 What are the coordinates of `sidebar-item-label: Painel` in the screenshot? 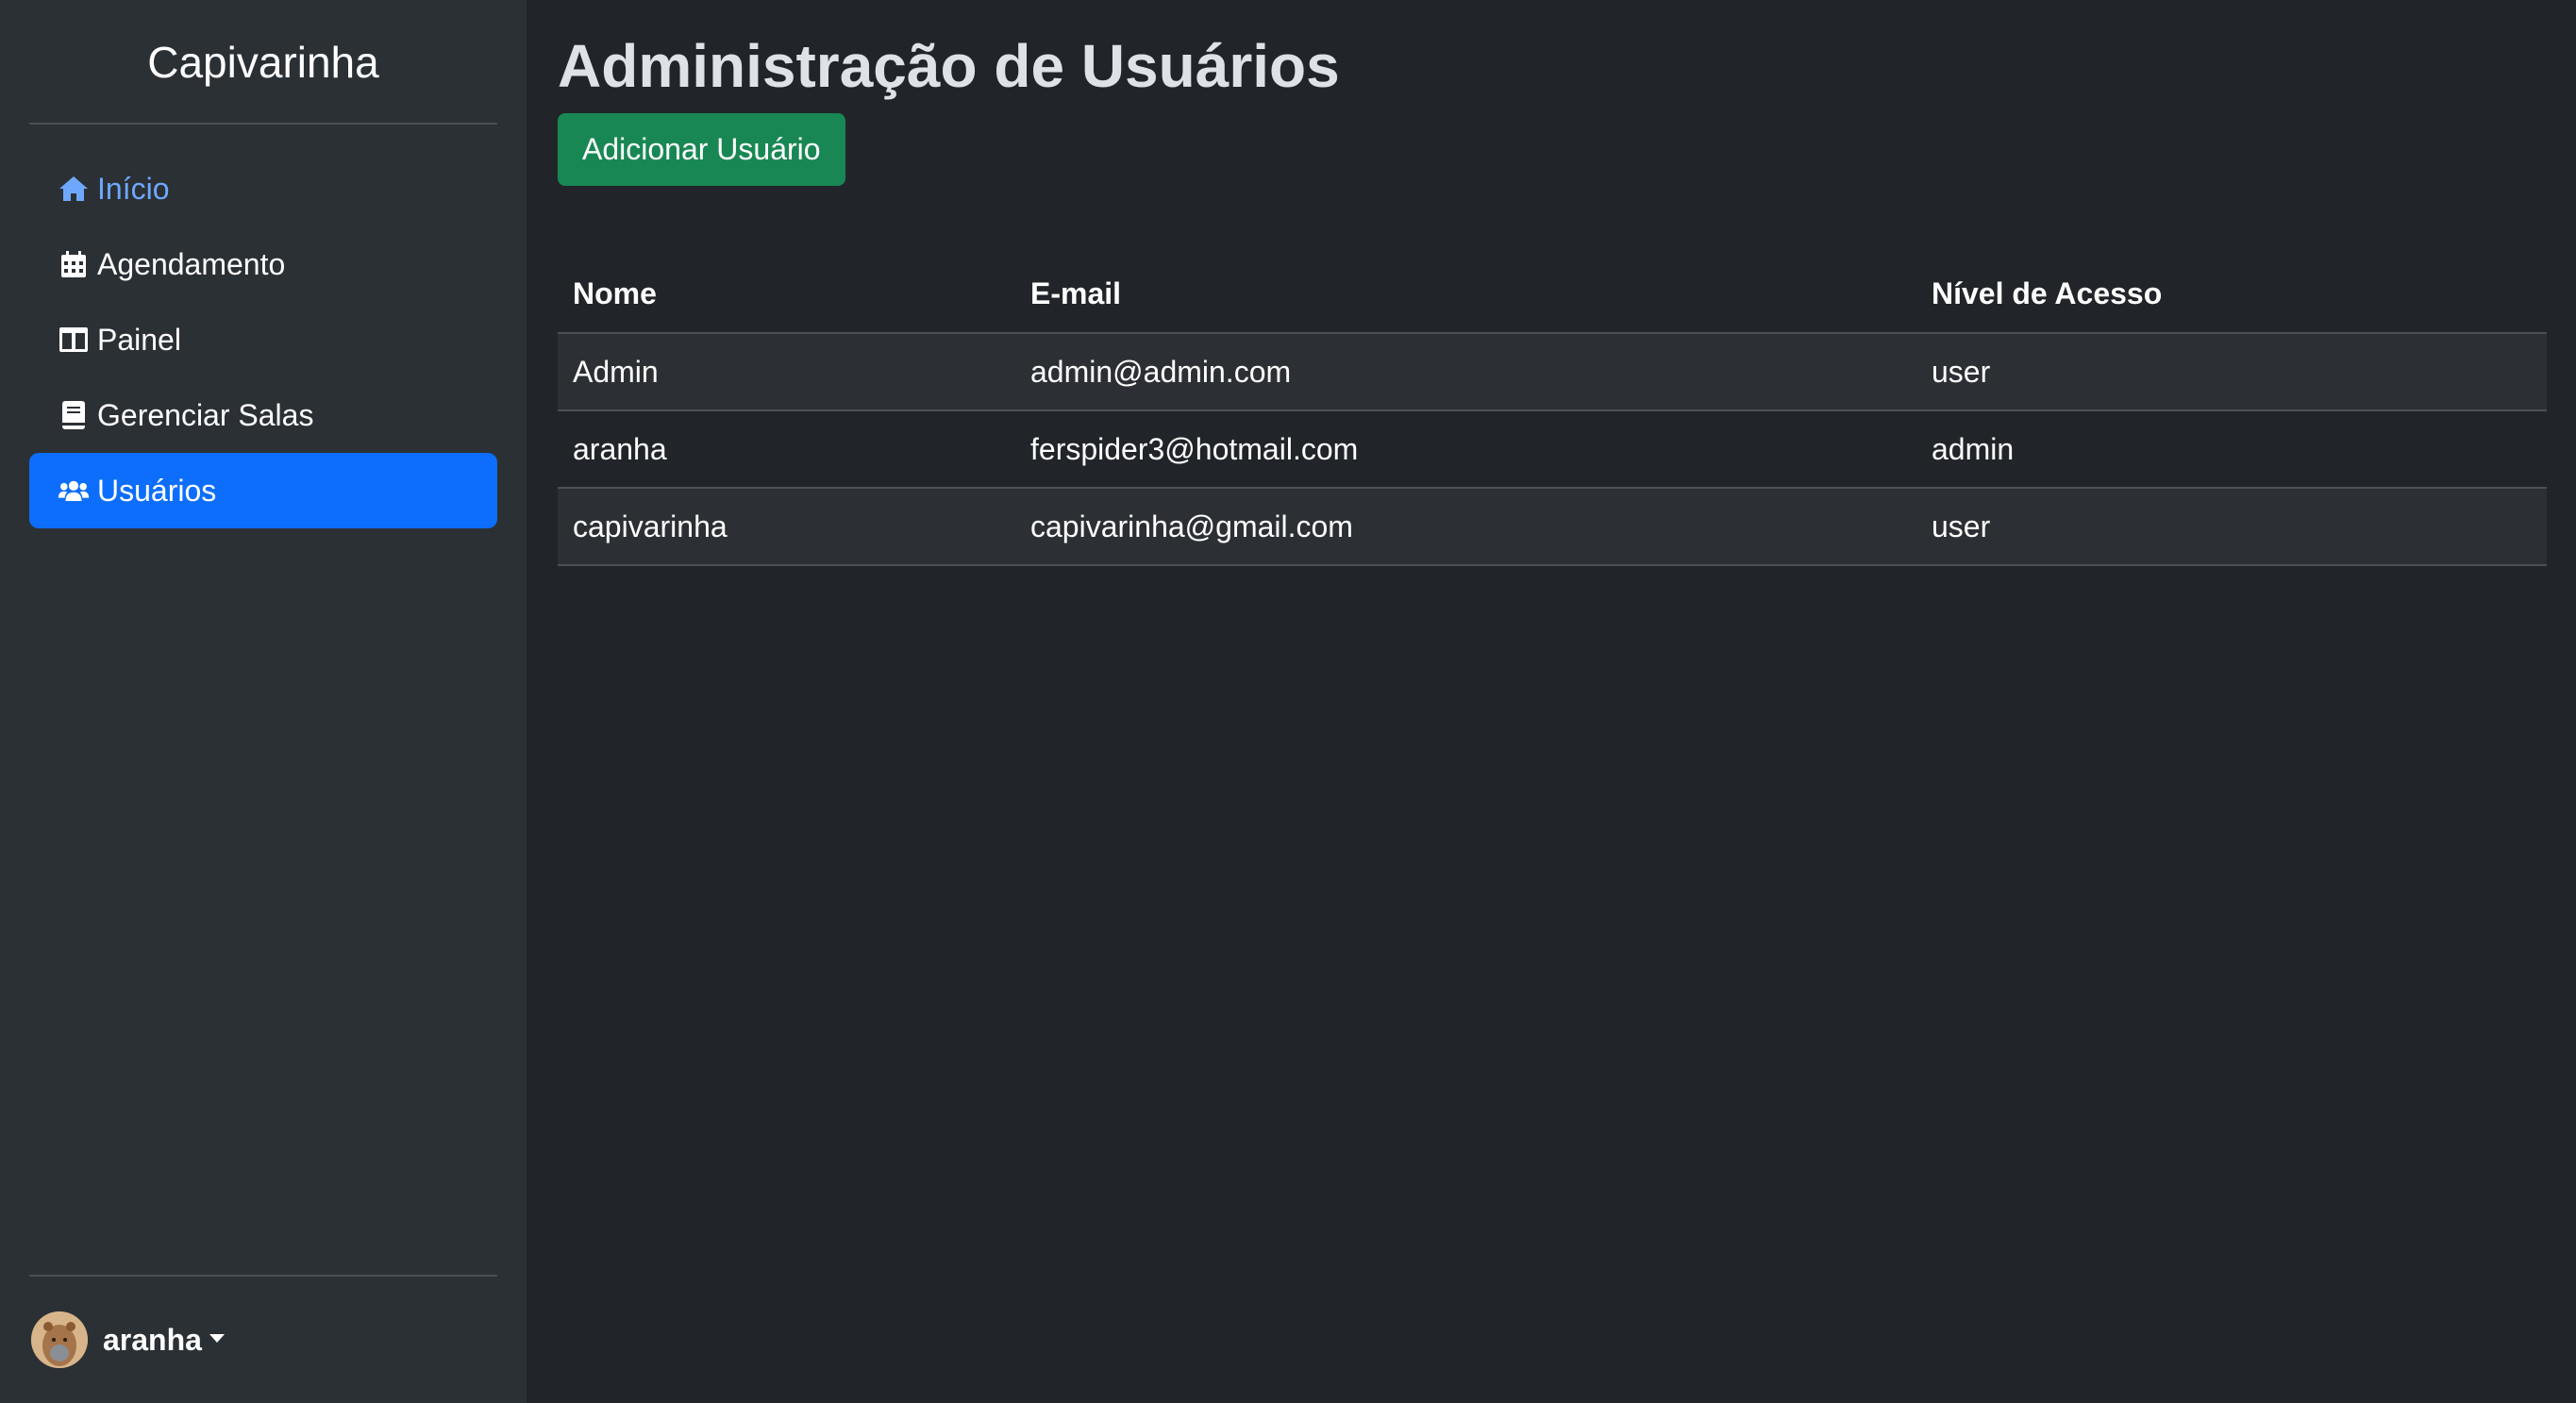 It's located at (139, 339).